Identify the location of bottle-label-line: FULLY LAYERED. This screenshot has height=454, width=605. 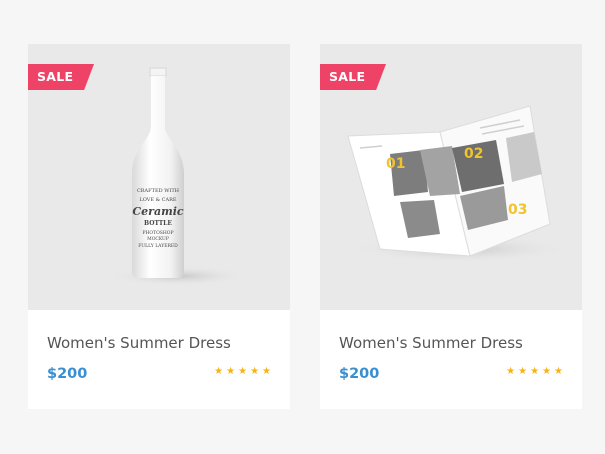
(158, 246).